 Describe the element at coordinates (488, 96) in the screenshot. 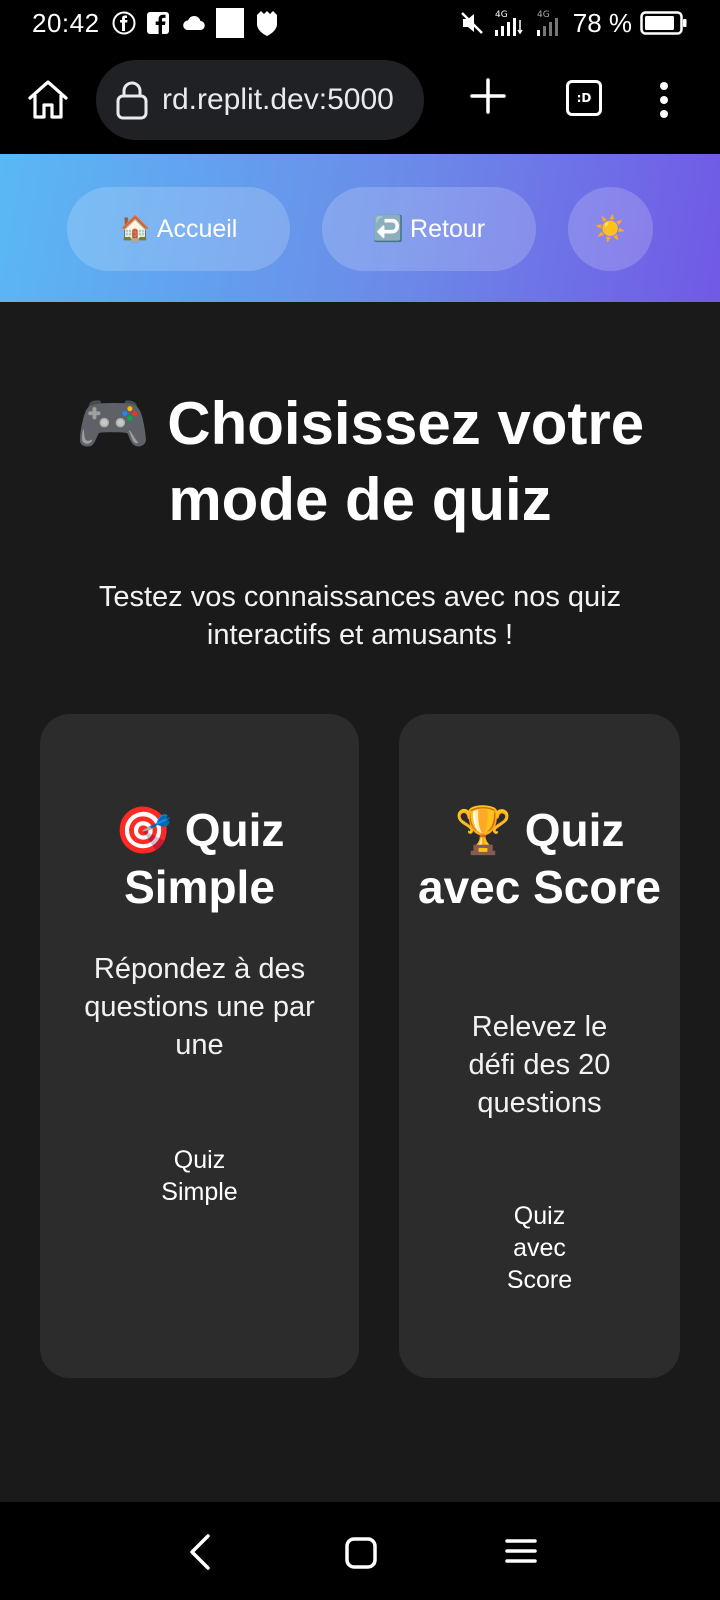

I see `new-tab-icon` at that location.